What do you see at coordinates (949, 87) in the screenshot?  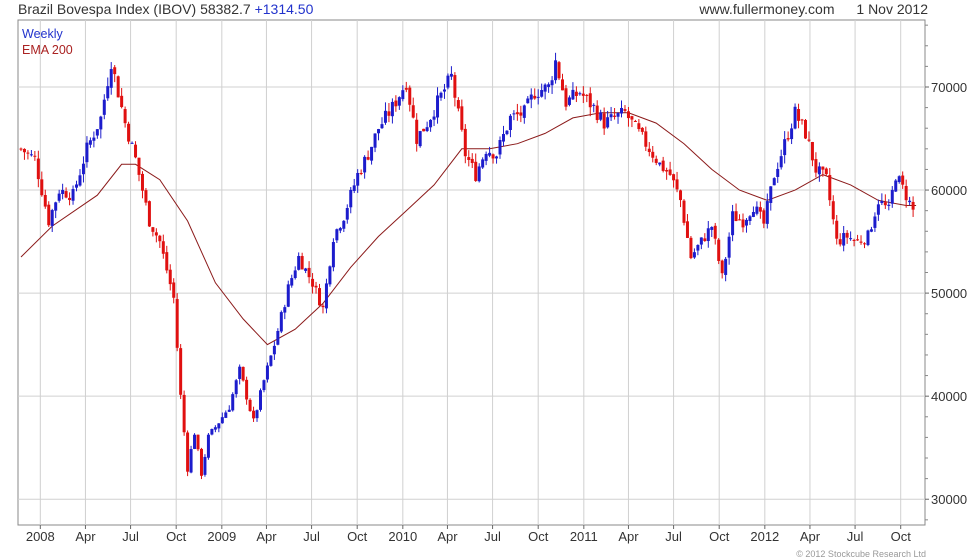 I see `y-tick-label: 70000` at bounding box center [949, 87].